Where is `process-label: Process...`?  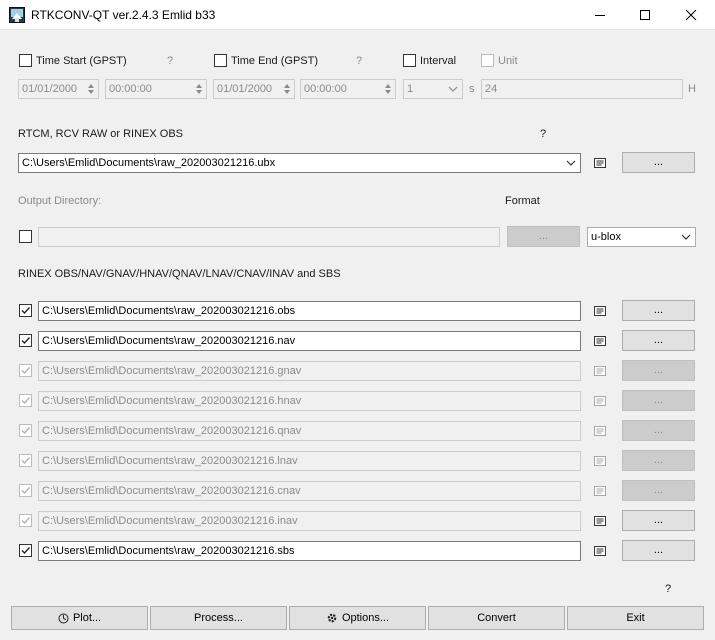 process-label: Process... is located at coordinates (218, 618).